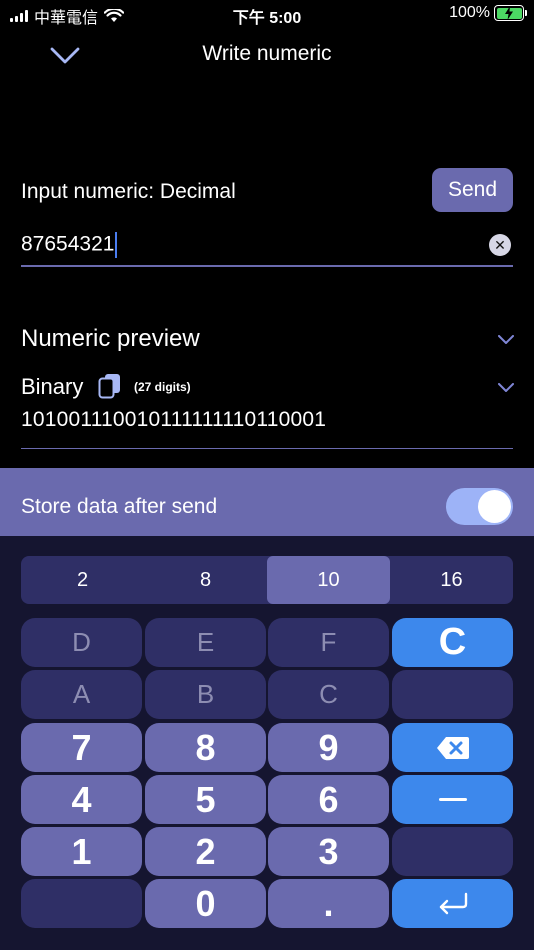 This screenshot has height=950, width=534. What do you see at coordinates (267, 448) in the screenshot?
I see `preview-divider` at bounding box center [267, 448].